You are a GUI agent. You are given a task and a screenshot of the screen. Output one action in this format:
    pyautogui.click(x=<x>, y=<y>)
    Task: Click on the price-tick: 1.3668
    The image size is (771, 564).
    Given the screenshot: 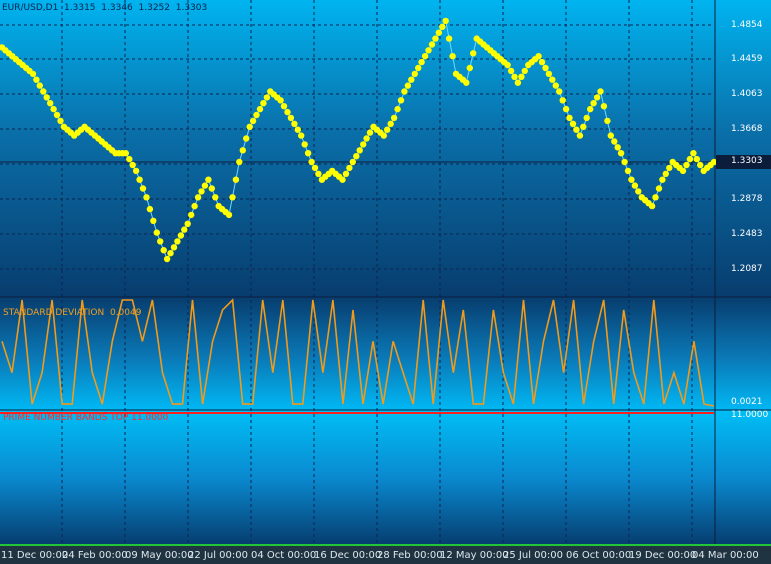 What is the action you would take?
    pyautogui.click(x=747, y=129)
    